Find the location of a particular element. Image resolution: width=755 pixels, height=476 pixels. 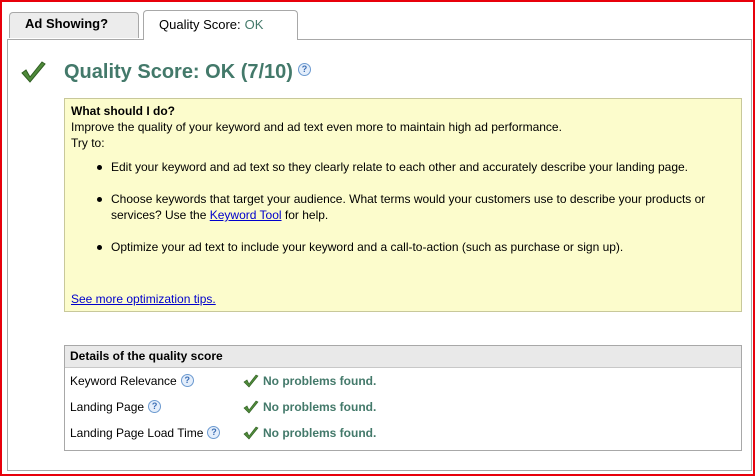

table-row: Keyword Relevance? No problems found. is located at coordinates (403, 381).